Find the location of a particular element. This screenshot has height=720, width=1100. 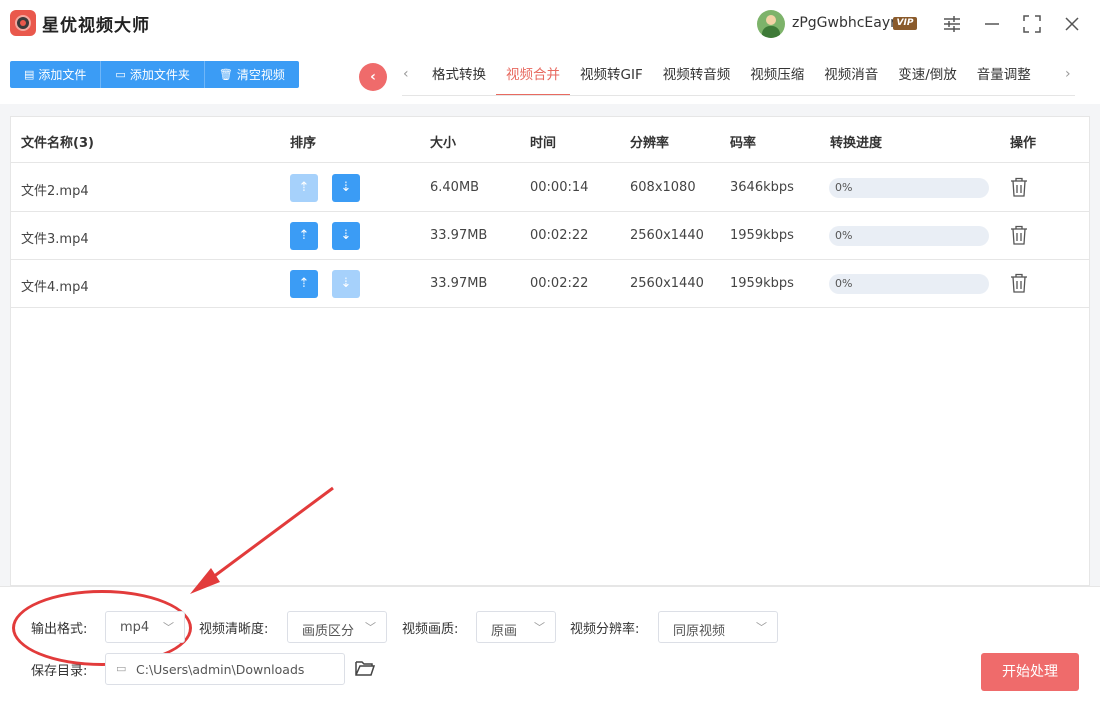

user-avatar is located at coordinates (771, 24).